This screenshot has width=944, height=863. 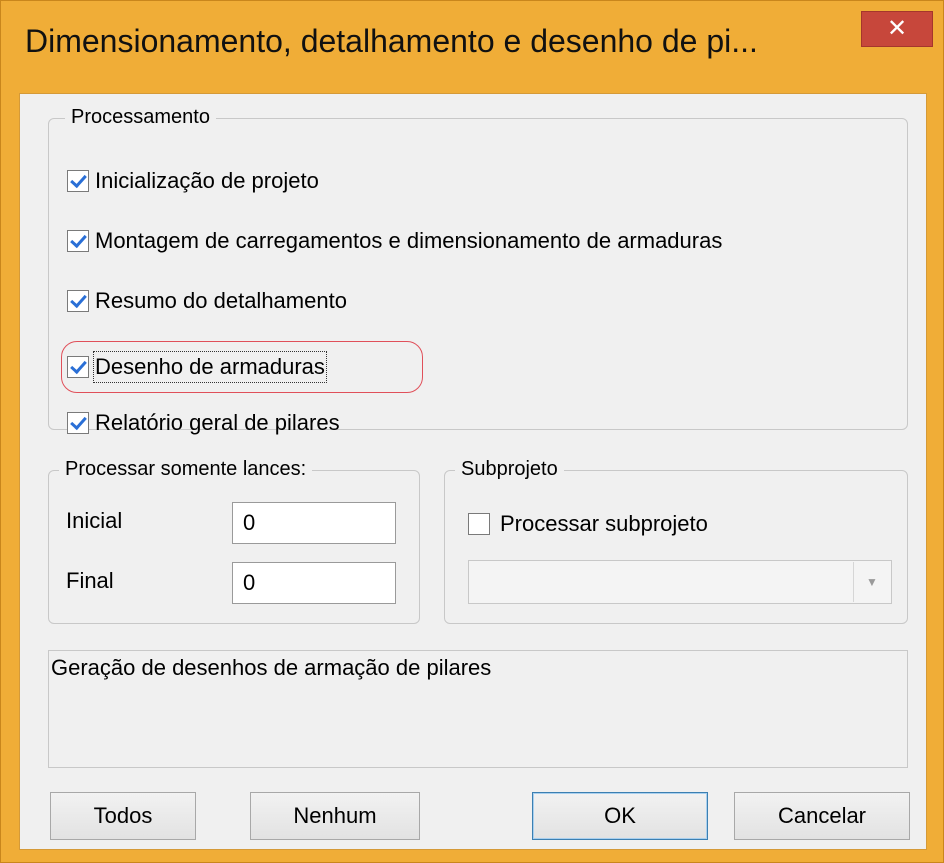 I want to click on cancel-button-label: Cancelar, so click(x=822, y=815).